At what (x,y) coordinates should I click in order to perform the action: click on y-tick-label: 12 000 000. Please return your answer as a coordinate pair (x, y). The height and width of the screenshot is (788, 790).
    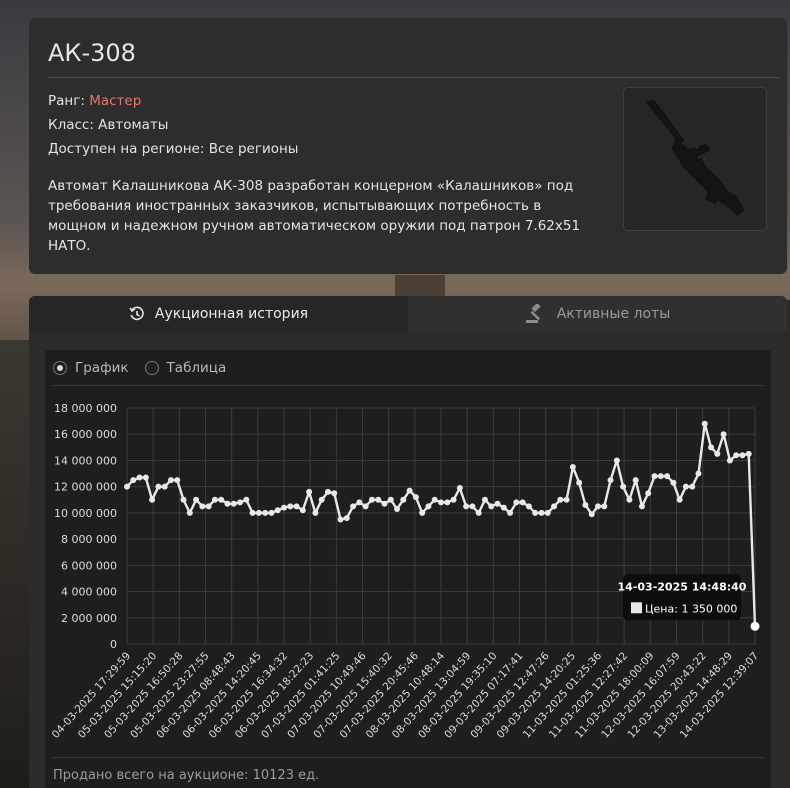
    Looking at the image, I should click on (85, 487).